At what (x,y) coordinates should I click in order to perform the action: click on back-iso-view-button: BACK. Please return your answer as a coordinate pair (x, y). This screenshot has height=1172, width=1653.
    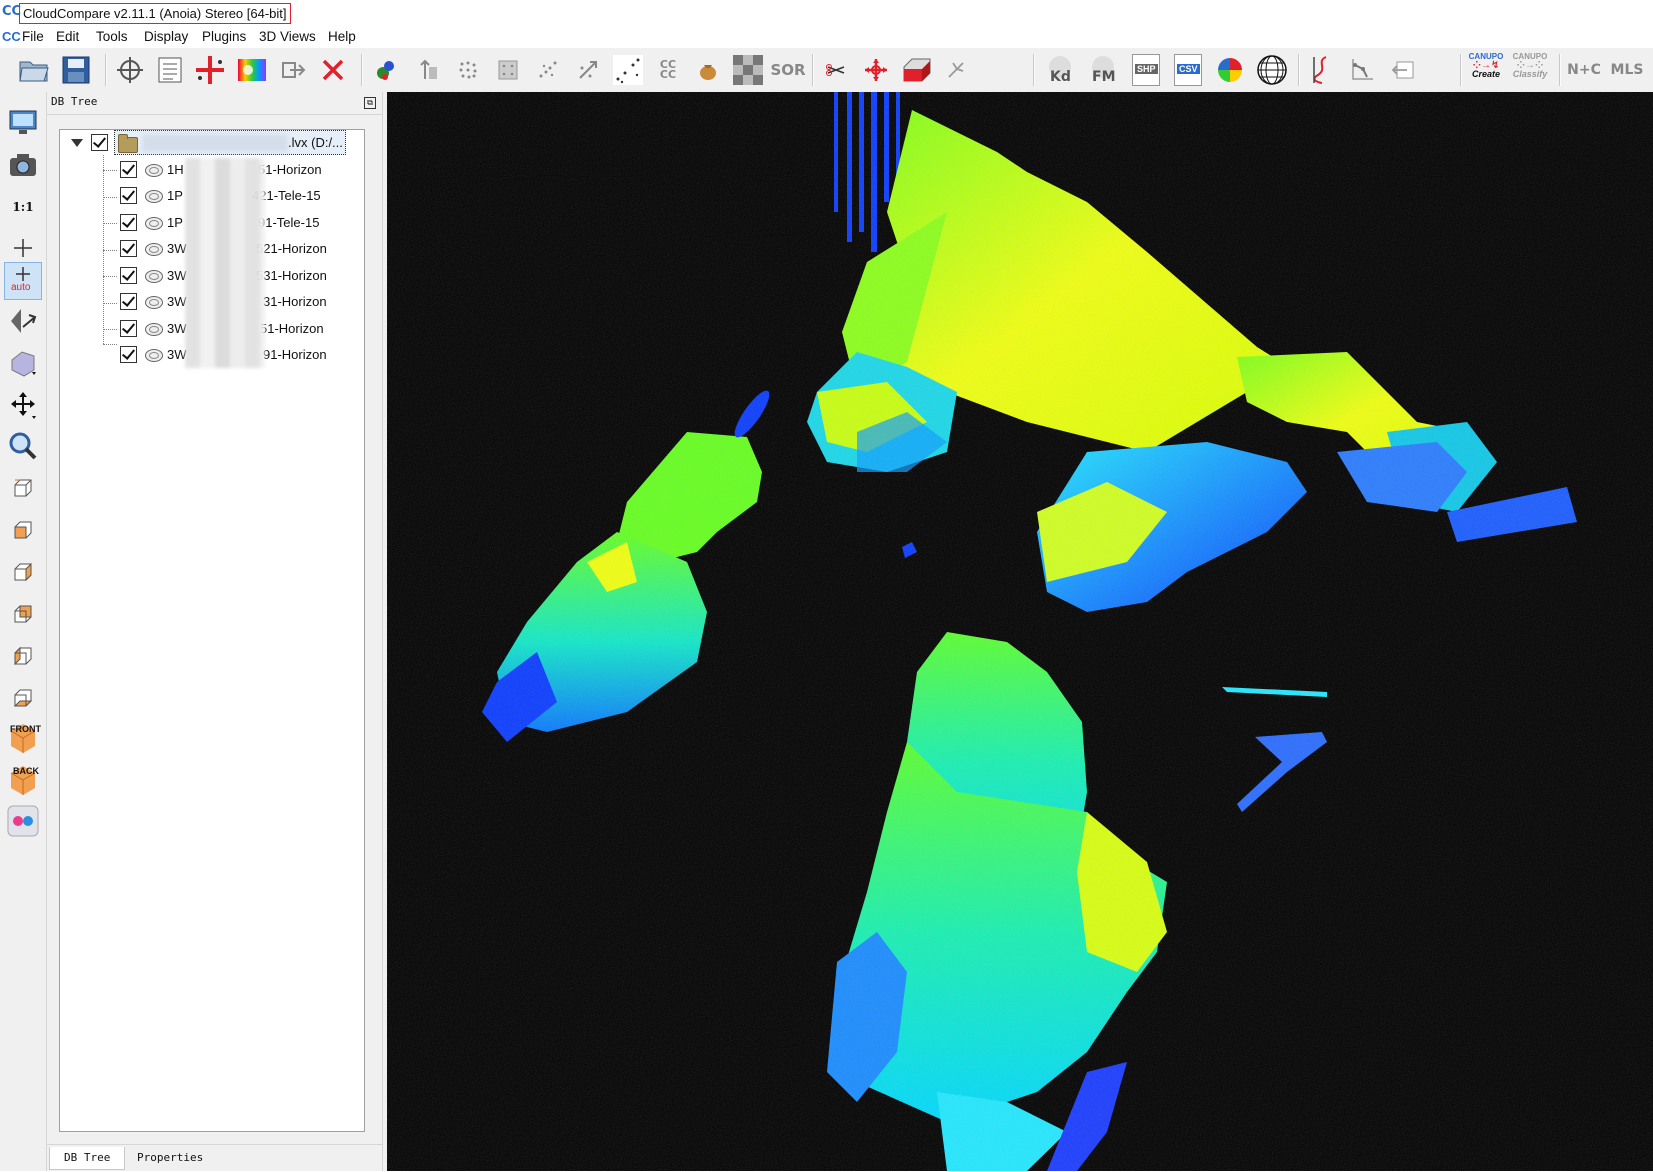
    Looking at the image, I should click on (23, 778).